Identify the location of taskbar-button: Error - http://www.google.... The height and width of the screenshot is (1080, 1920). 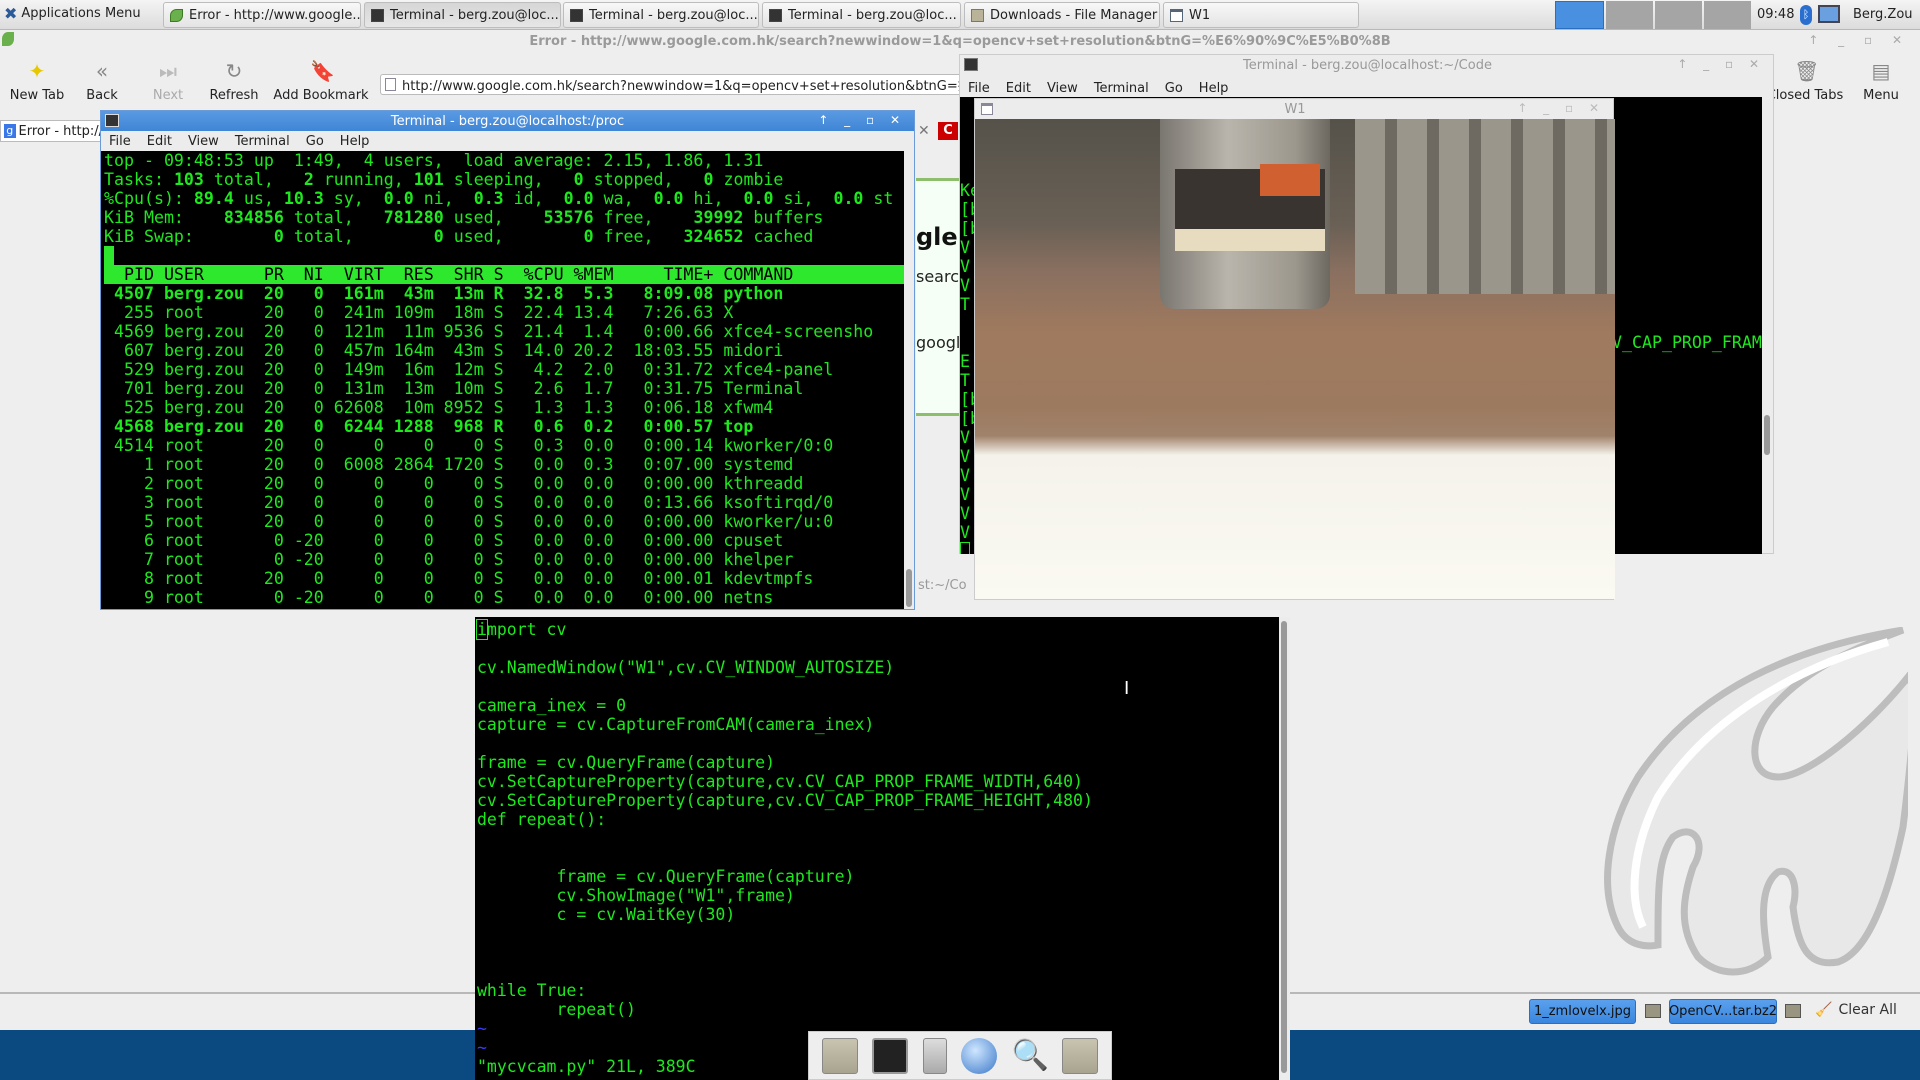
(262, 15).